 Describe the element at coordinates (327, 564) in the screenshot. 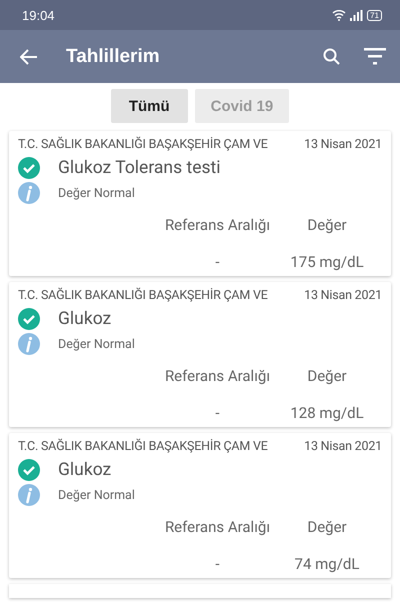

I see `result-value: 74 mg/dL` at that location.